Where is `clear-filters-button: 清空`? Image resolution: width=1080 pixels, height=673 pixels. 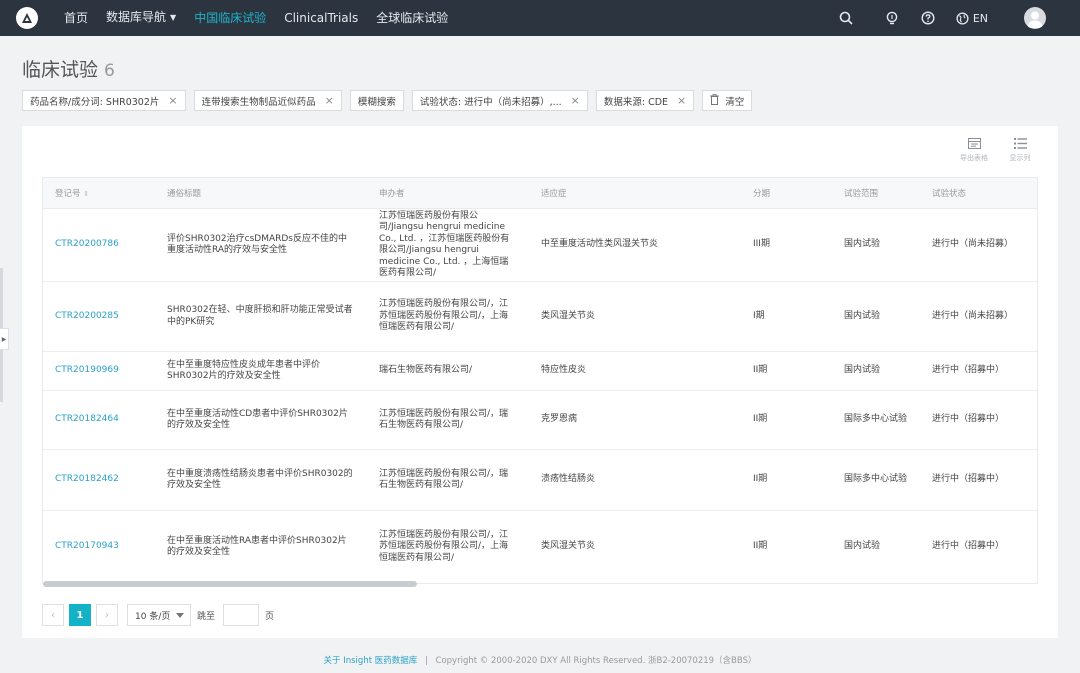 clear-filters-button: 清空 is located at coordinates (727, 100).